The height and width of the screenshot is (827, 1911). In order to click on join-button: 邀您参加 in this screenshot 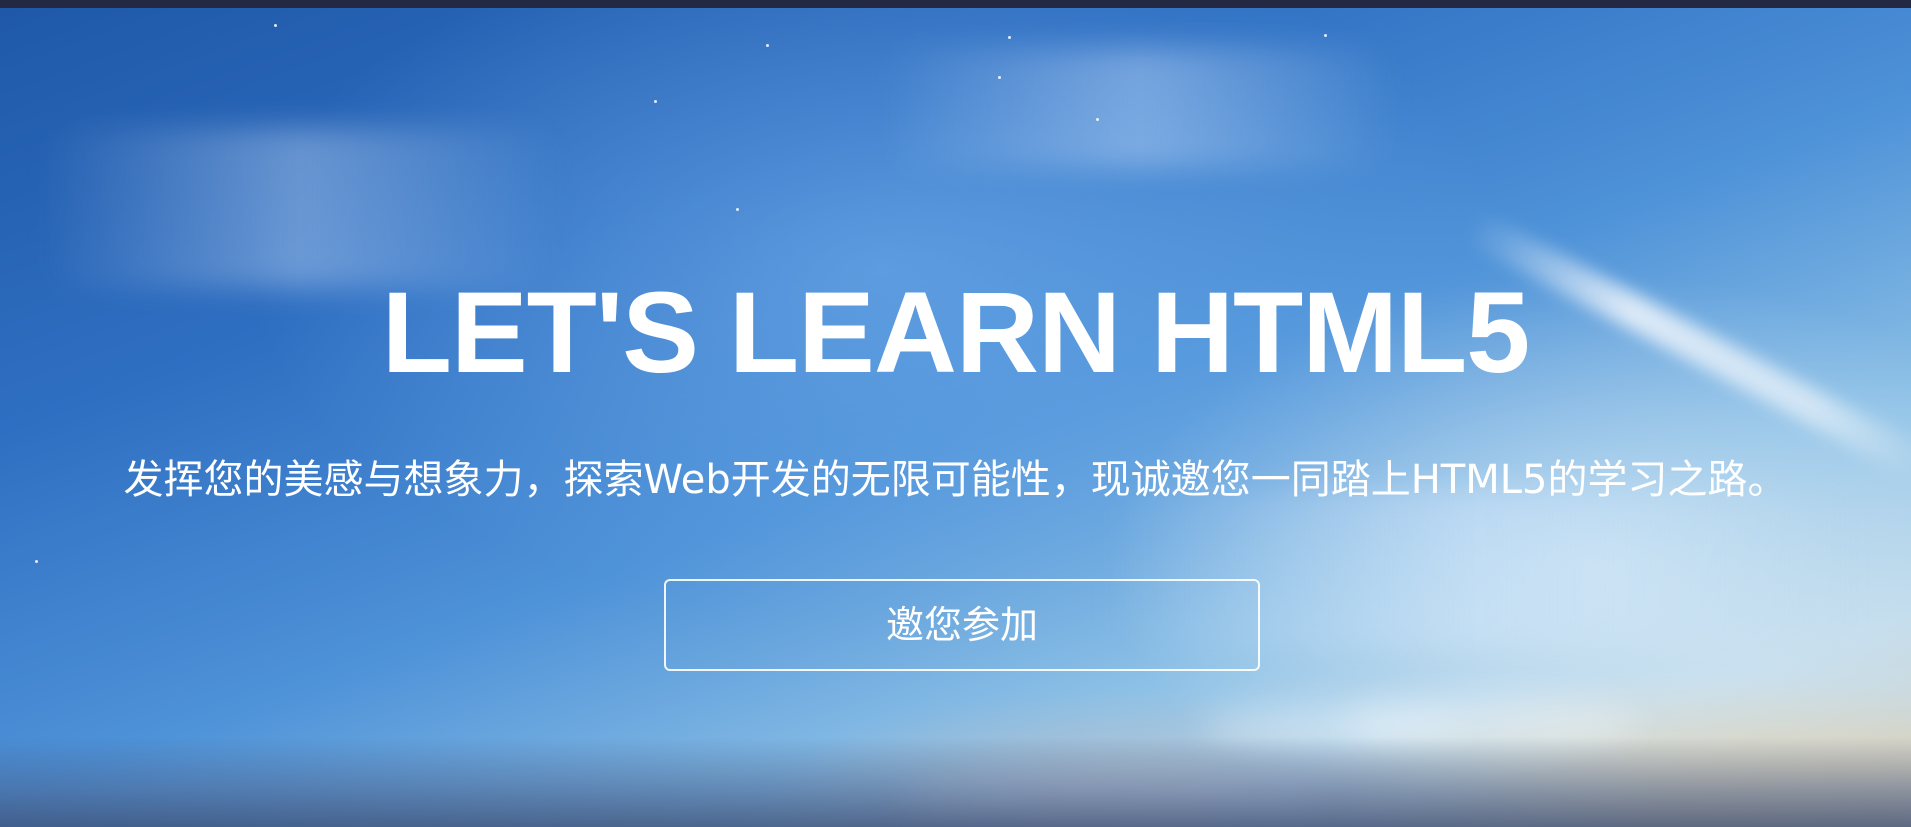, I will do `click(962, 625)`.